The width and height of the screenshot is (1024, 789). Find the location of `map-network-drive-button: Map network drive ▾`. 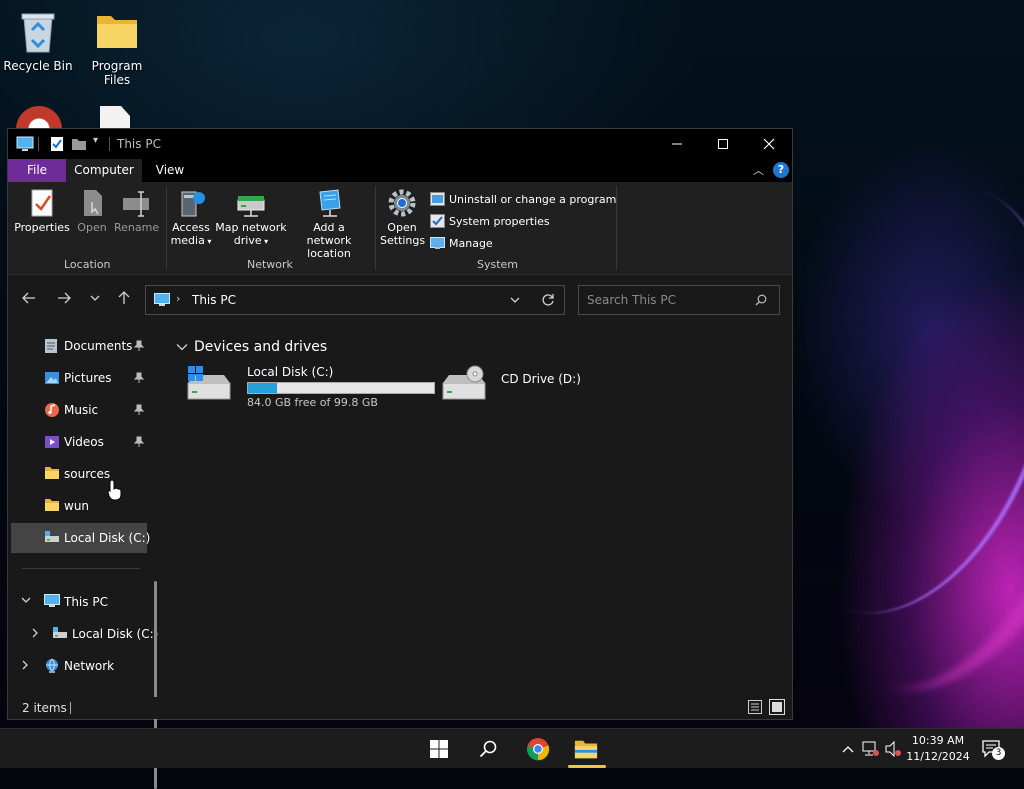

map-network-drive-button: Map network drive ▾ is located at coordinates (251, 218).